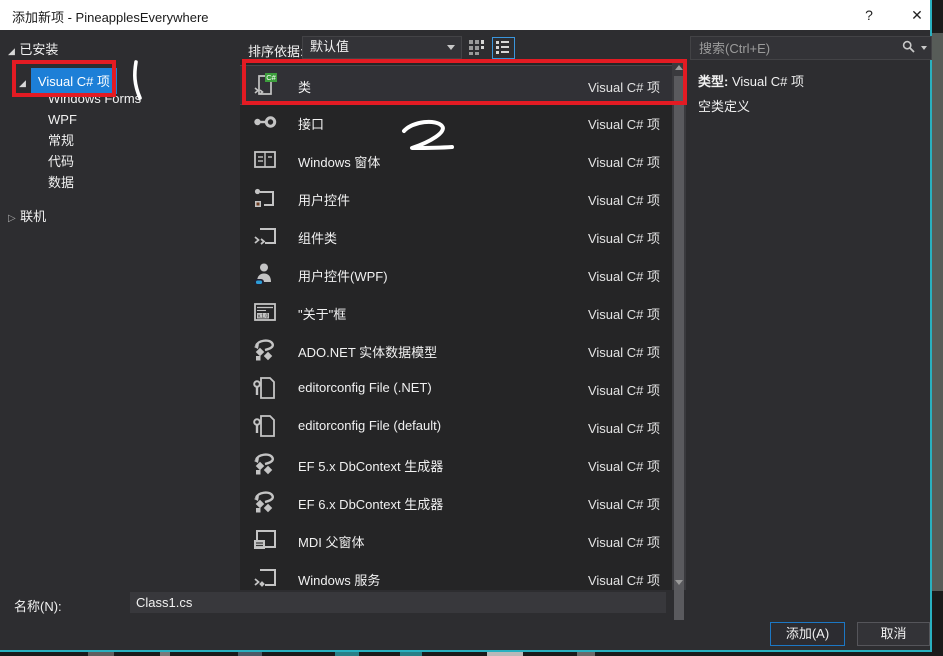 Image resolution: width=943 pixels, height=656 pixels. Describe the element at coordinates (456, 540) in the screenshot. I see `template-row: MDI 父窗体 Visual C# 项` at that location.